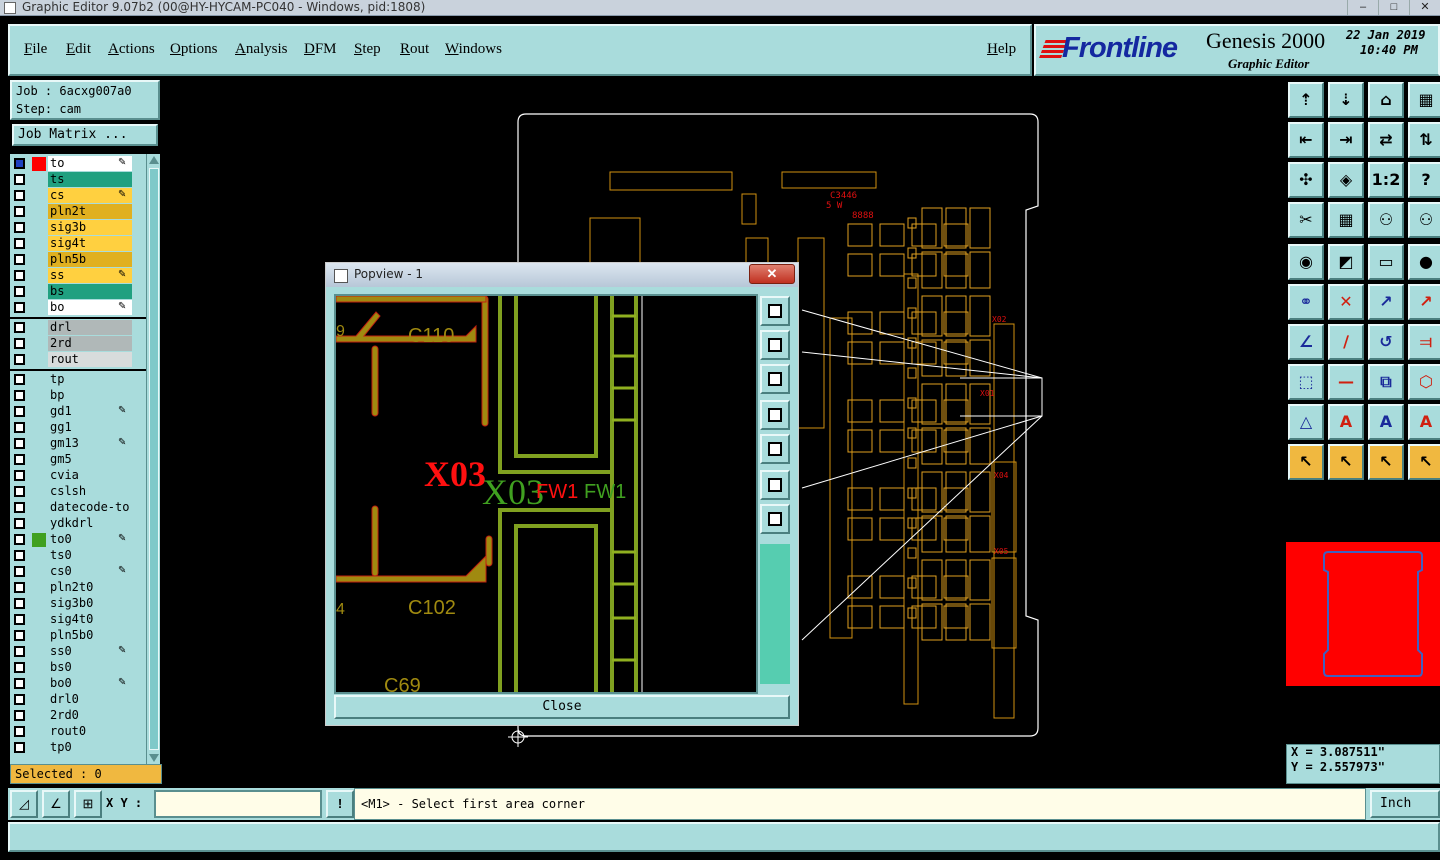  What do you see at coordinates (154, 160) in the screenshot?
I see `scroll-up-icon` at bounding box center [154, 160].